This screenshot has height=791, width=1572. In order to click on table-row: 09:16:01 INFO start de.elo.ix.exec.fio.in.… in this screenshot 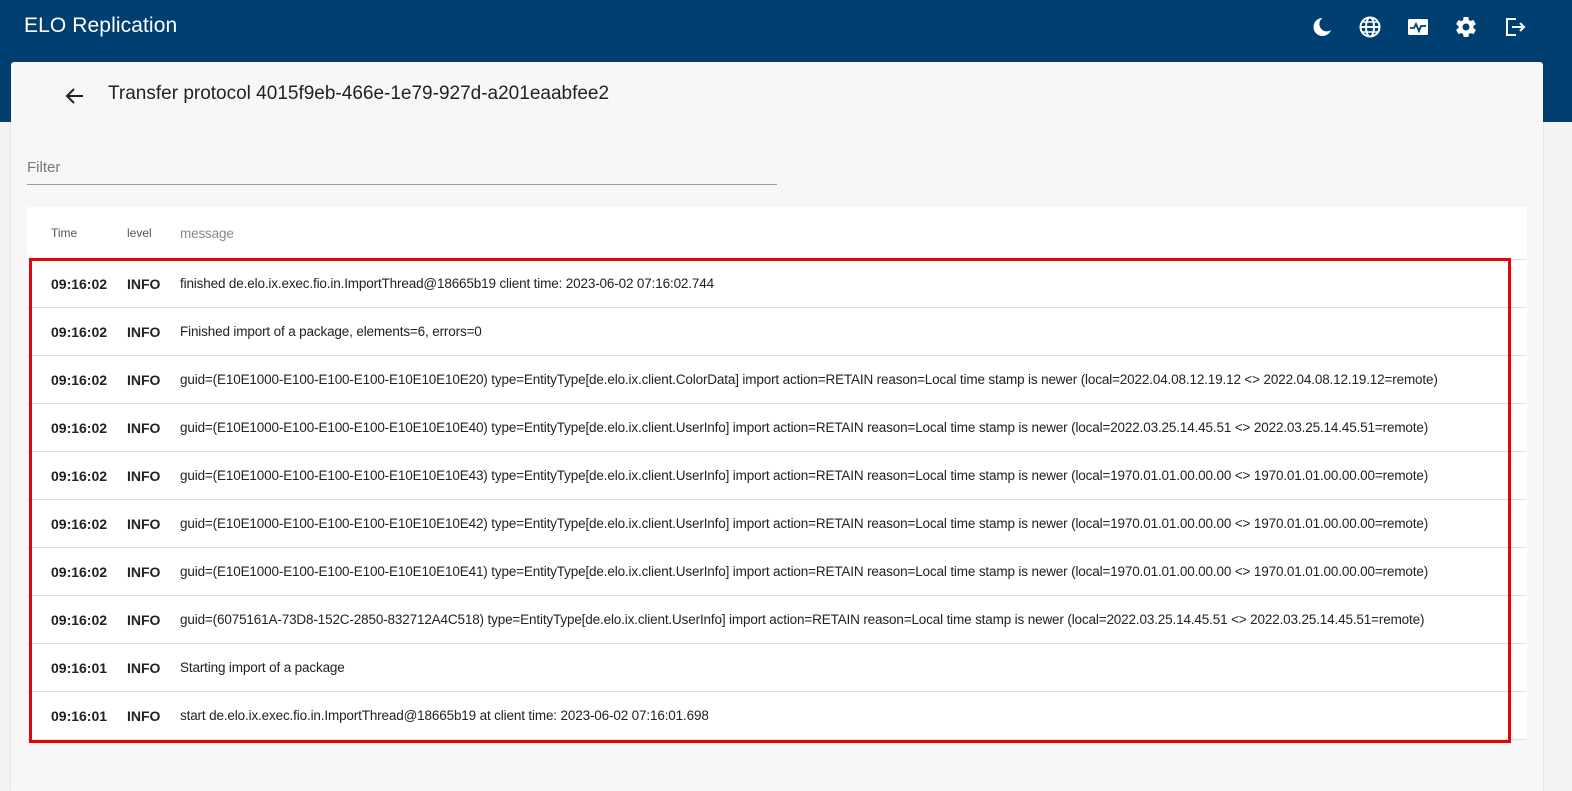, I will do `click(777, 716)`.